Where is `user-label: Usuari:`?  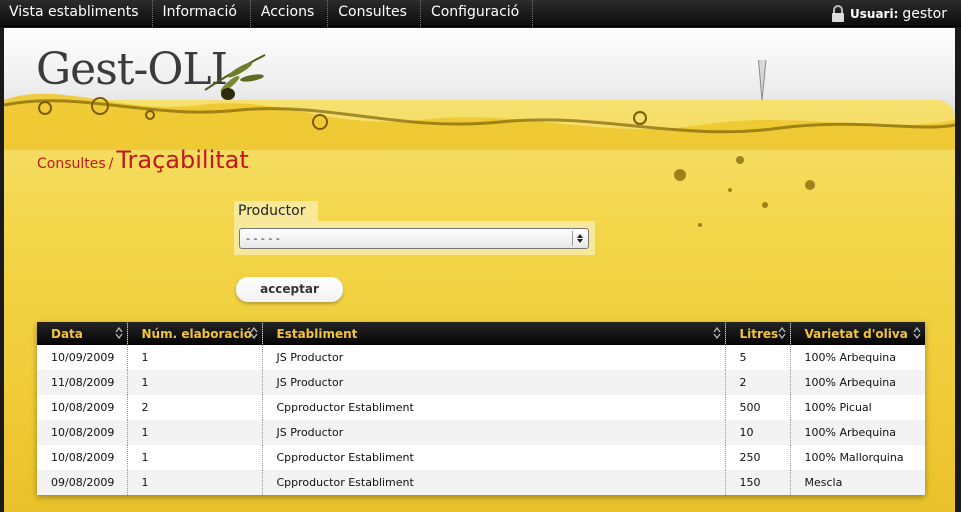 user-label: Usuari: is located at coordinates (874, 13).